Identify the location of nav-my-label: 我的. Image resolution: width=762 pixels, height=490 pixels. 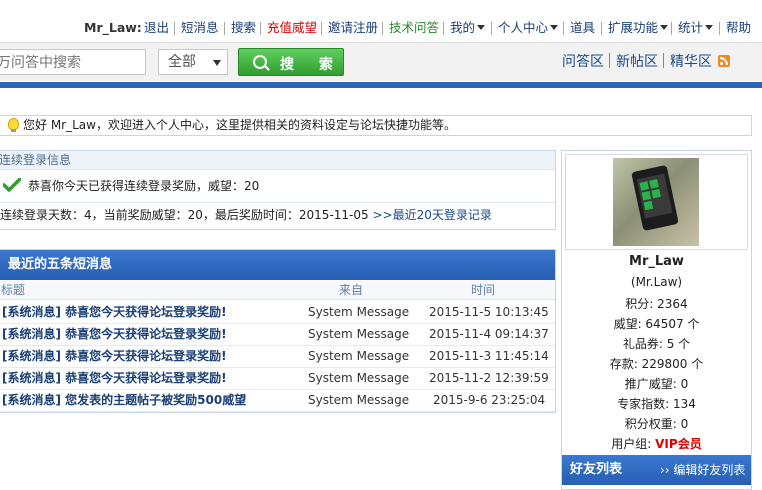
(463, 27).